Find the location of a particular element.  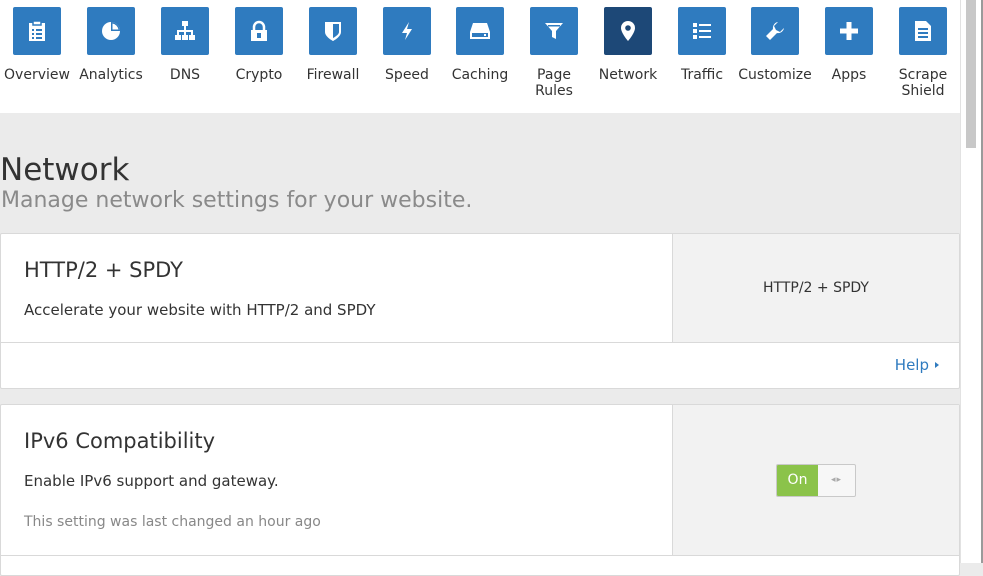

http2-card-footer: Help is located at coordinates (480, 365).